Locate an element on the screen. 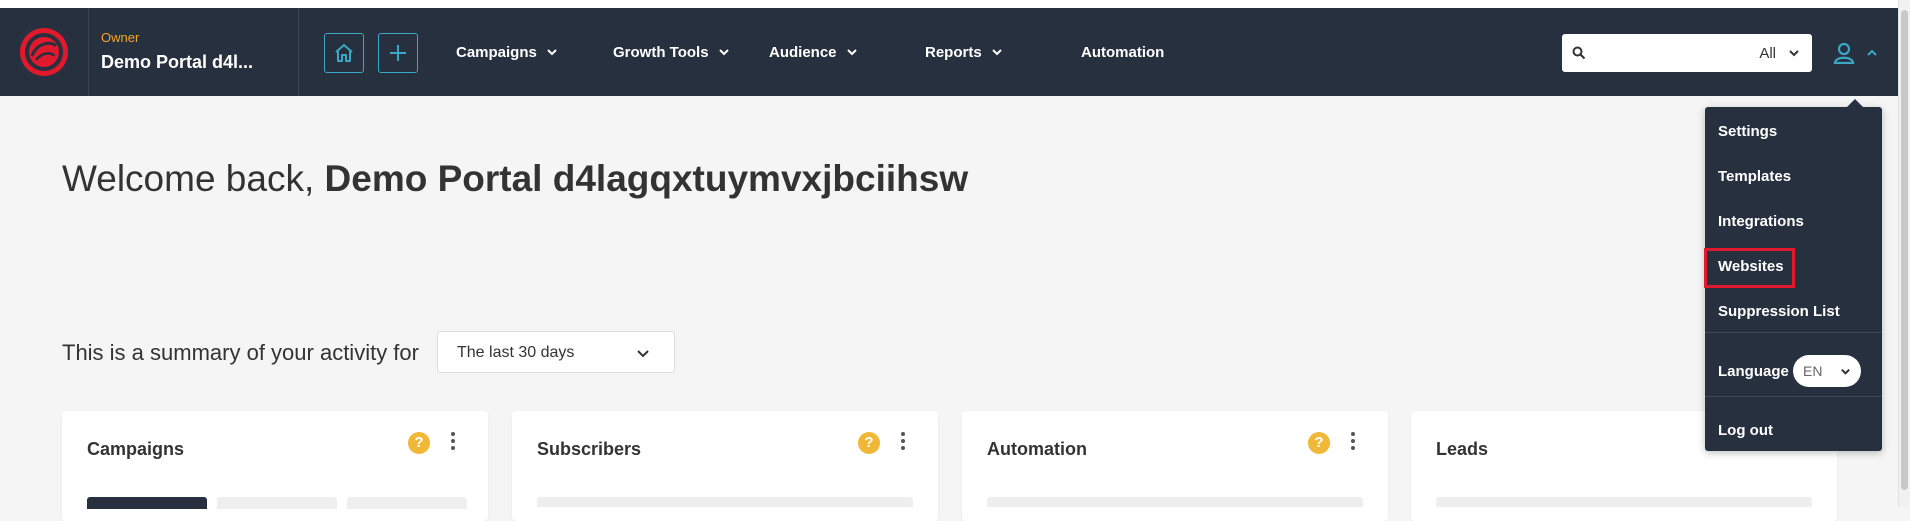  logo-icon is located at coordinates (44, 52).